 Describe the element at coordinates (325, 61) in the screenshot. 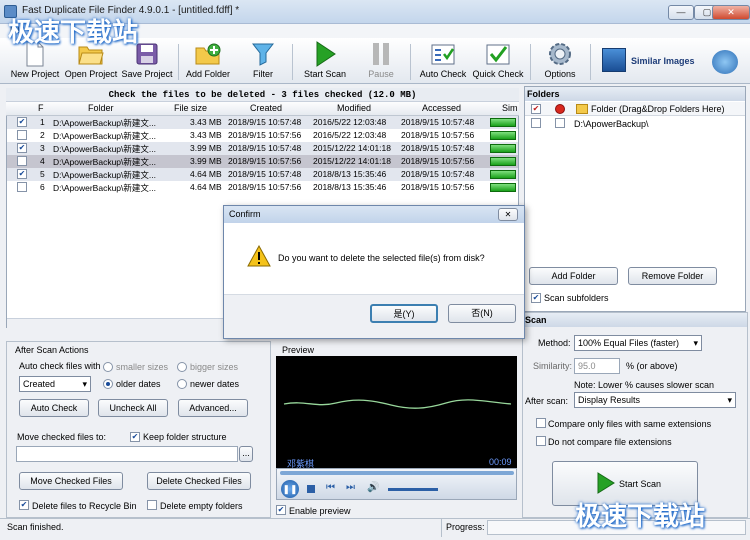

I see `start-scan-button: Start Scan` at that location.